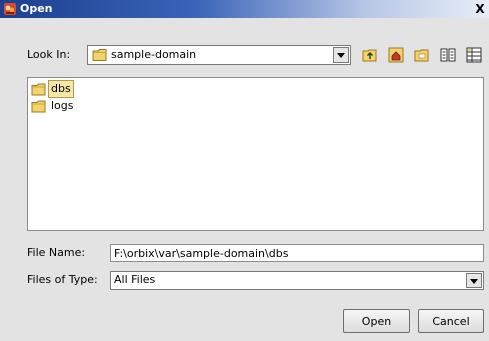 This screenshot has width=489, height=341. I want to click on file-name-input, so click(297, 253).